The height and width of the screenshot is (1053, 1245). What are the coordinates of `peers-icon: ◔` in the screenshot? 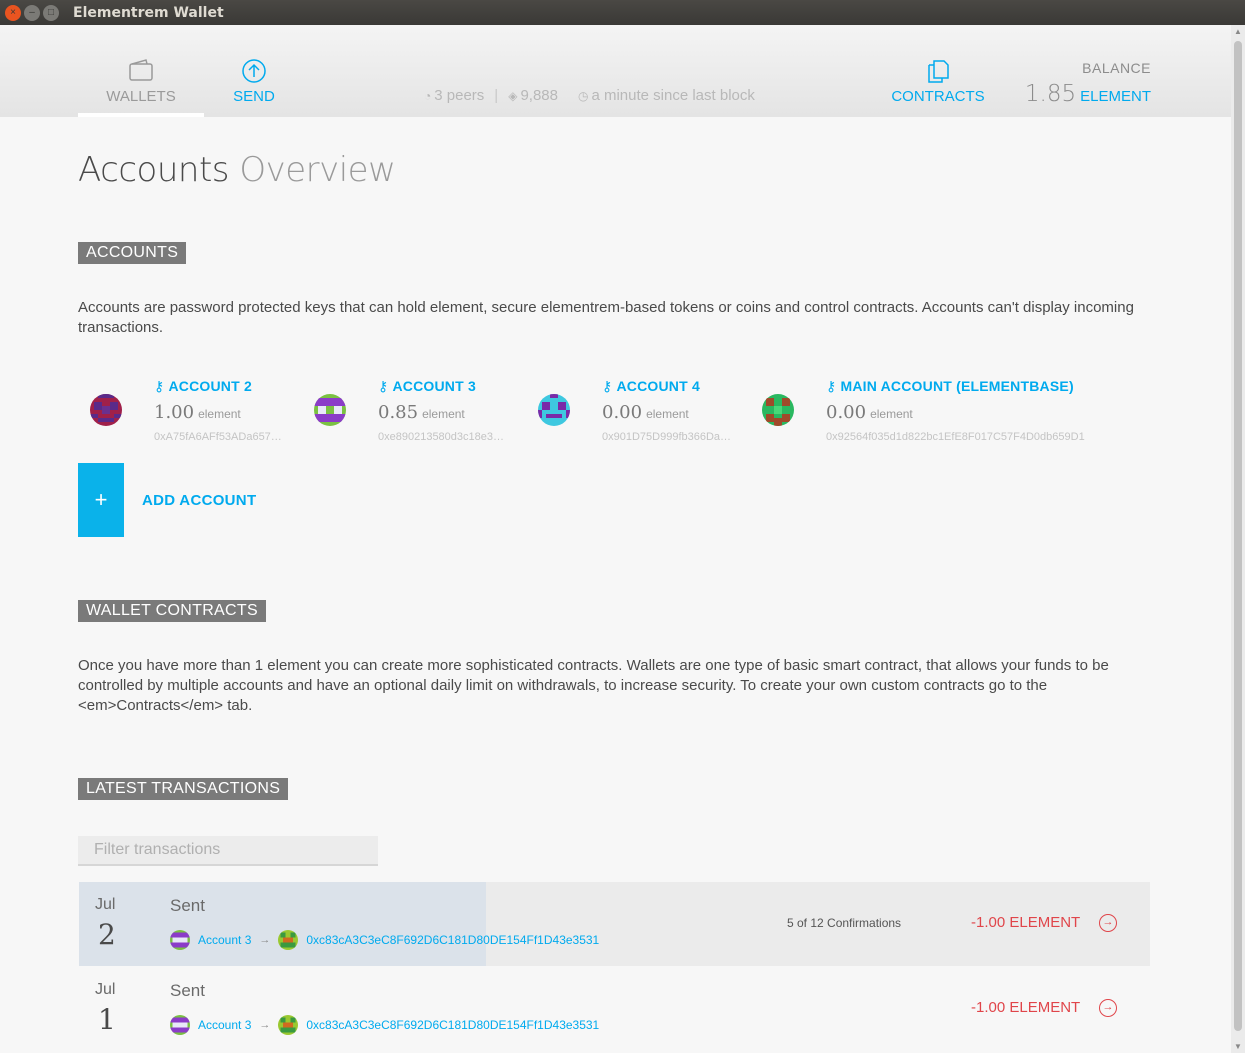 It's located at (428, 95).